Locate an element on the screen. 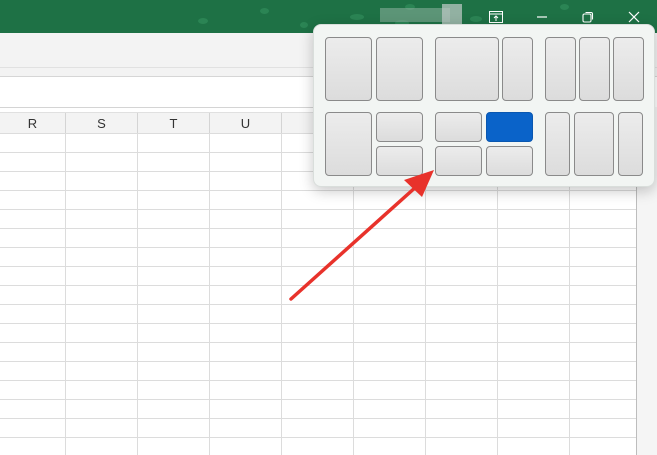  snap-zone-top-left is located at coordinates (458, 127).